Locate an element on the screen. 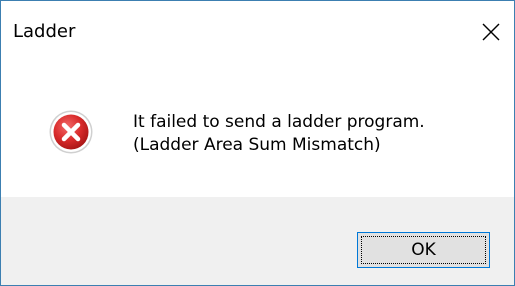  message-line-1: It failed to send a ladder program. is located at coordinates (279, 122).